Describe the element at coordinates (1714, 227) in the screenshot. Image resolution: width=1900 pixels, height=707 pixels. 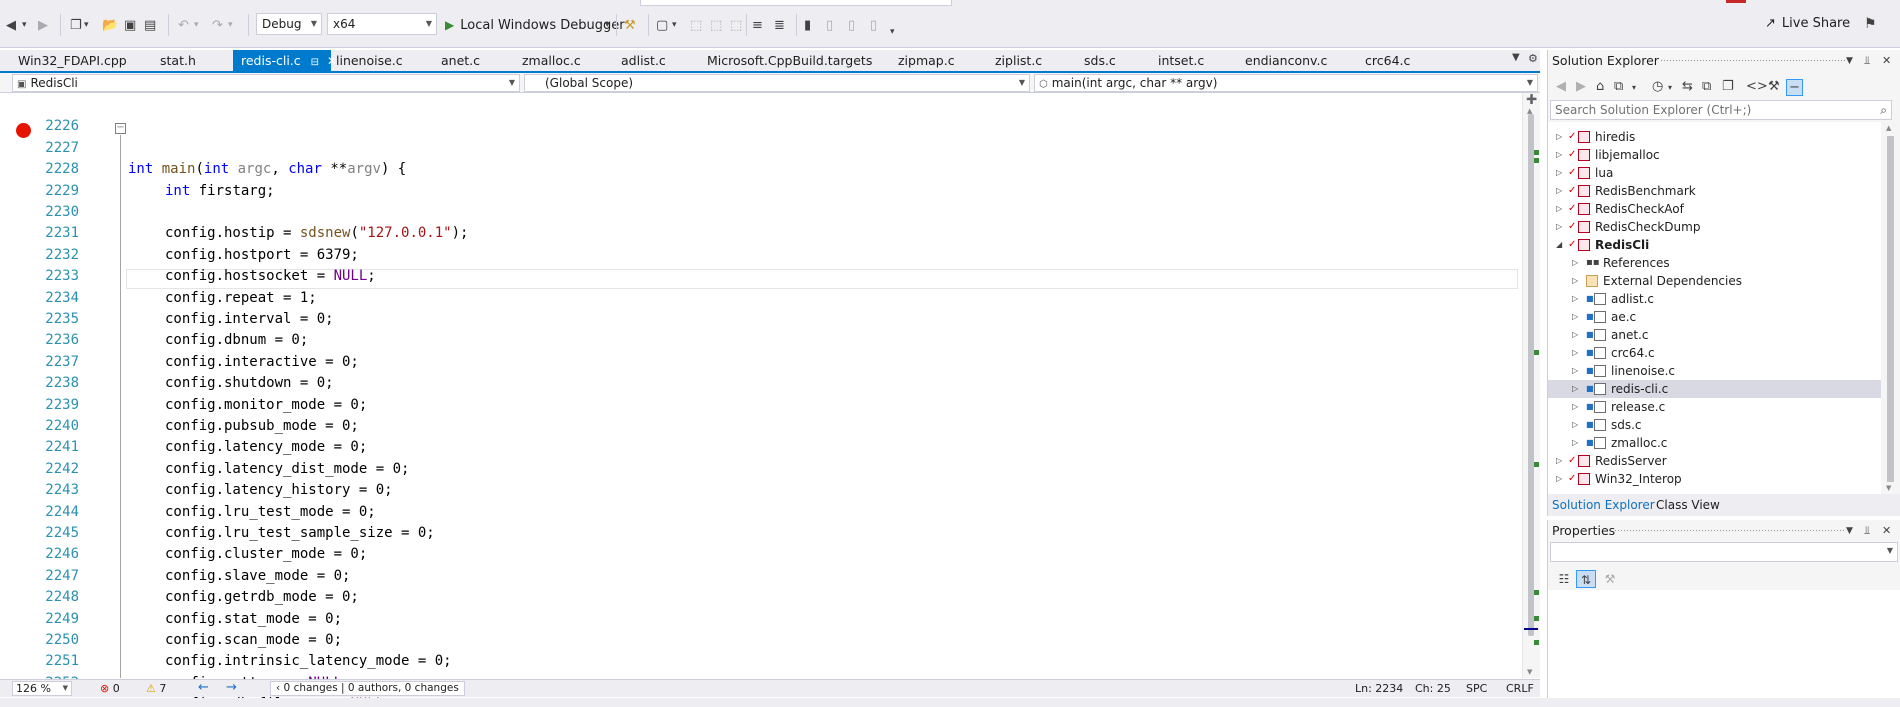
I see `tree-item-redischeckdump: ▷ ✓ RedisCheckDump` at that location.